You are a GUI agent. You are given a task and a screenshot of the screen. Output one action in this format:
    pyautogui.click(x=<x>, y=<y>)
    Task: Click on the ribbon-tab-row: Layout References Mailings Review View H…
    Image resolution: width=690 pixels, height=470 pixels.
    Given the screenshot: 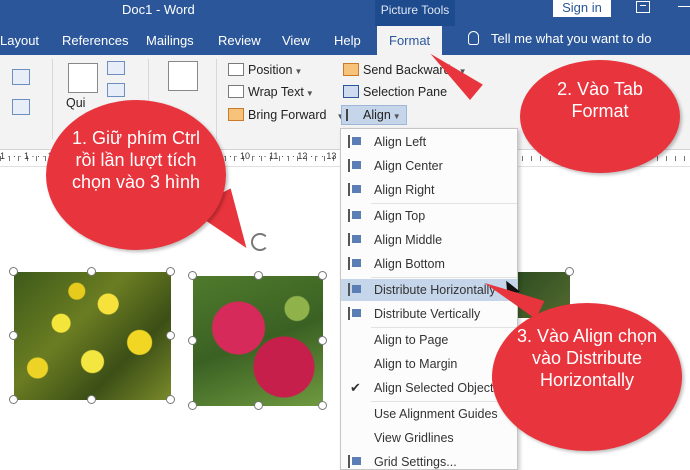 What is the action you would take?
    pyautogui.click(x=345, y=40)
    